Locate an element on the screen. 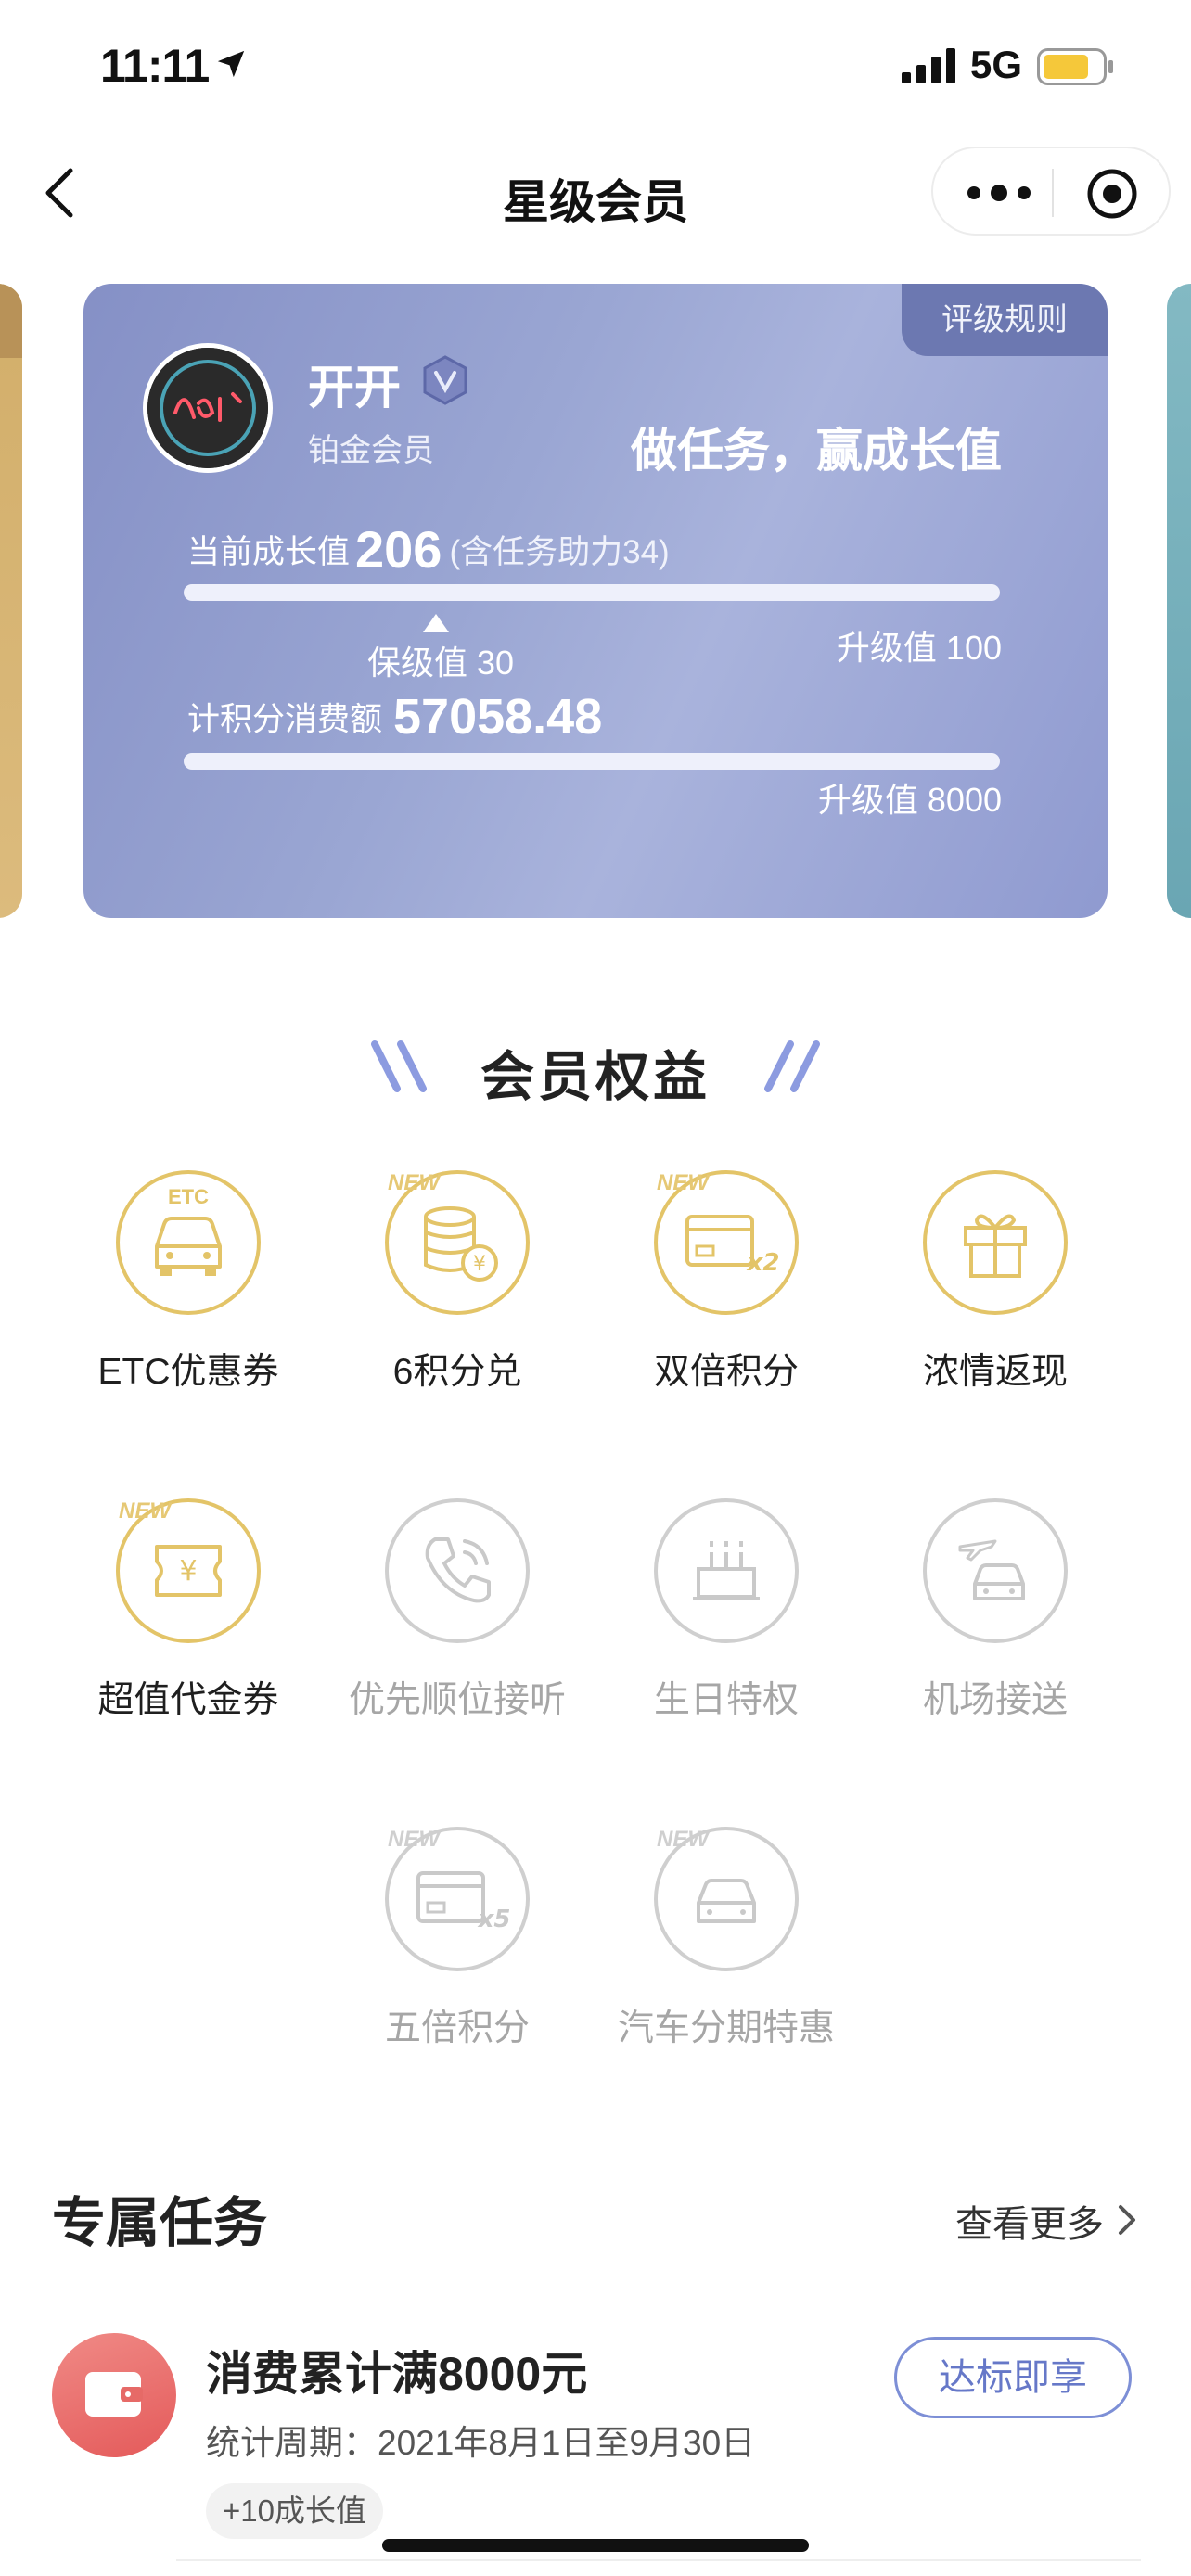  growth-label: 当前成长值 is located at coordinates (269, 552).